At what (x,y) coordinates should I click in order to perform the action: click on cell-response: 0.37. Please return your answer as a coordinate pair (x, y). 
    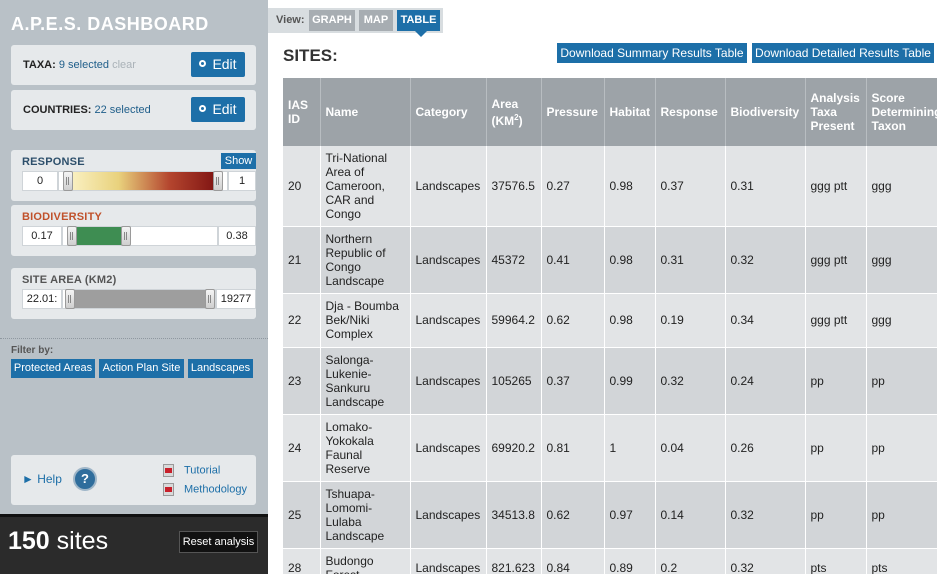
    Looking at the image, I should click on (690, 186).